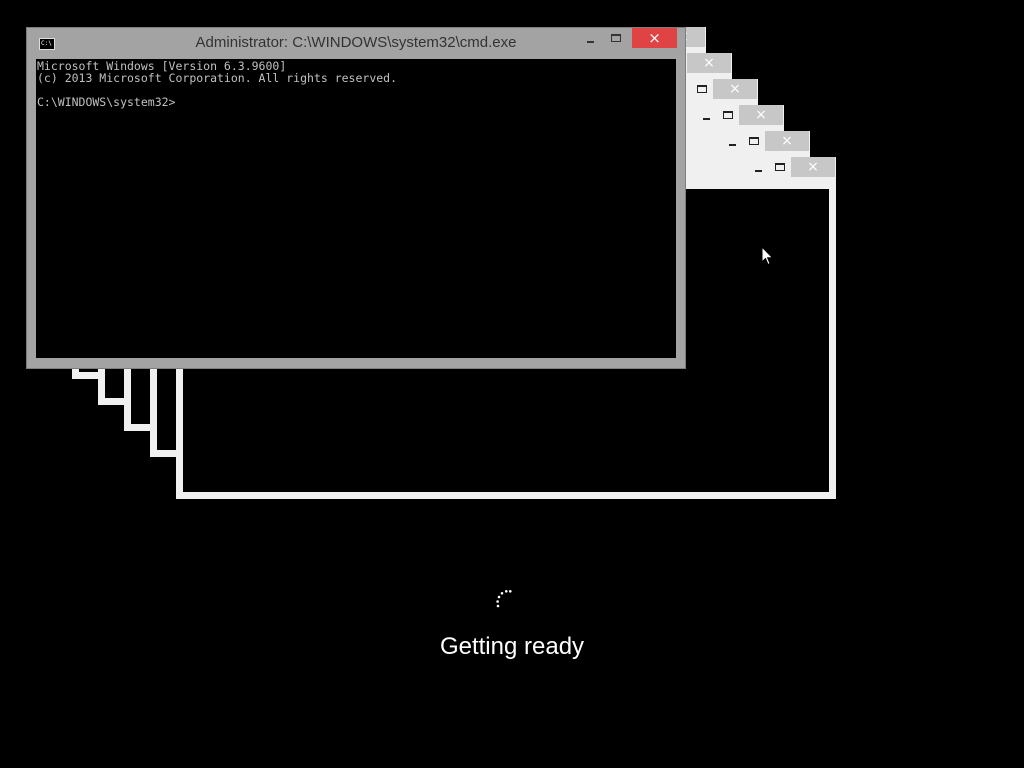  Describe the element at coordinates (504, 599) in the screenshot. I see `loading-dots-icon` at that location.